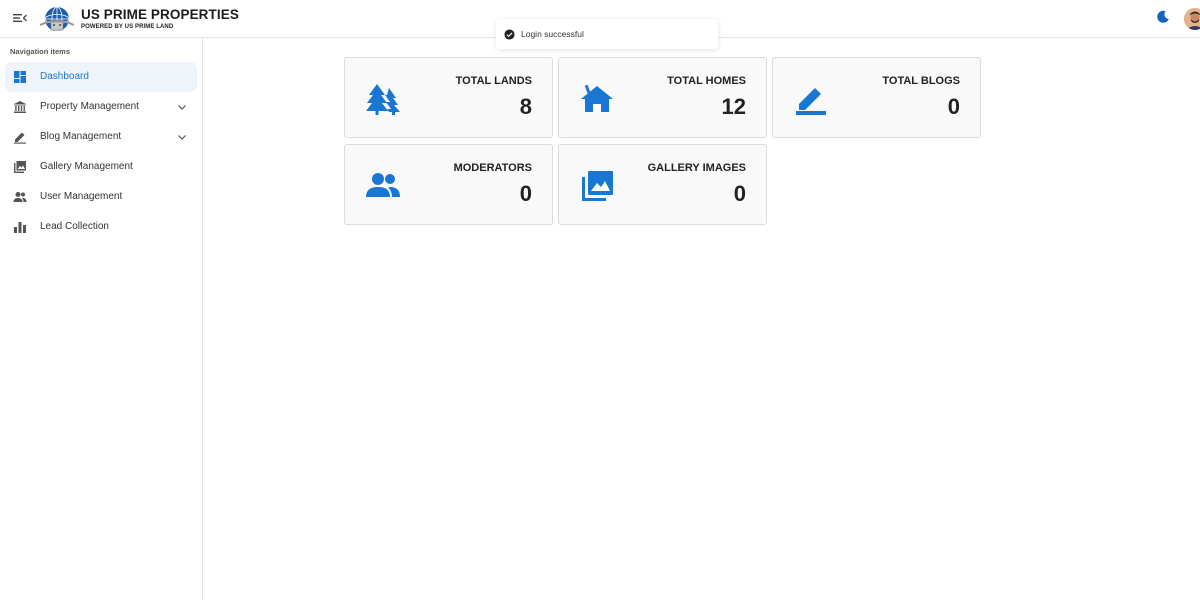 Image resolution: width=1200 pixels, height=600 pixels. Describe the element at coordinates (1192, 19) in the screenshot. I see `user-avatar` at that location.